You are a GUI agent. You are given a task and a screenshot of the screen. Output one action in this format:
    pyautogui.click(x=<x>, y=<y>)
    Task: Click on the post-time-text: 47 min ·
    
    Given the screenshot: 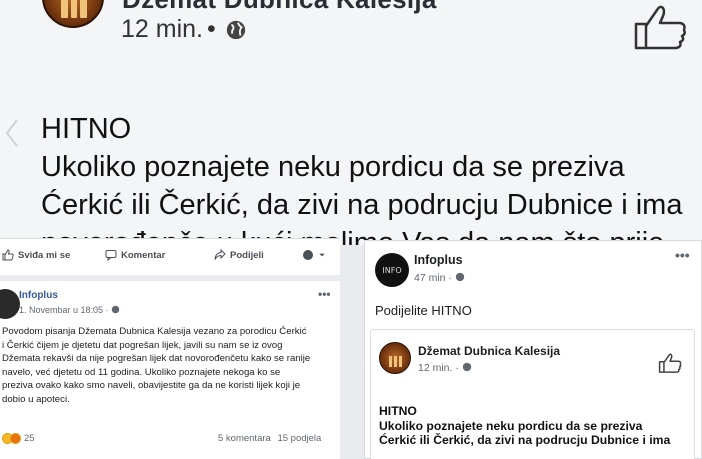 What is the action you would take?
    pyautogui.click(x=433, y=278)
    